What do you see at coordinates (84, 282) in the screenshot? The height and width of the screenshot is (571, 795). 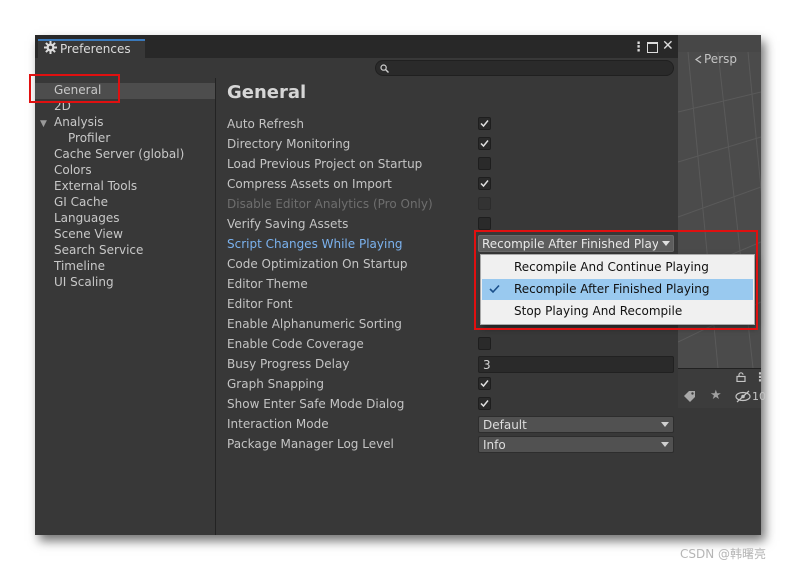 I see `sidebar-item-ui-scaling: UI Scaling` at bounding box center [84, 282].